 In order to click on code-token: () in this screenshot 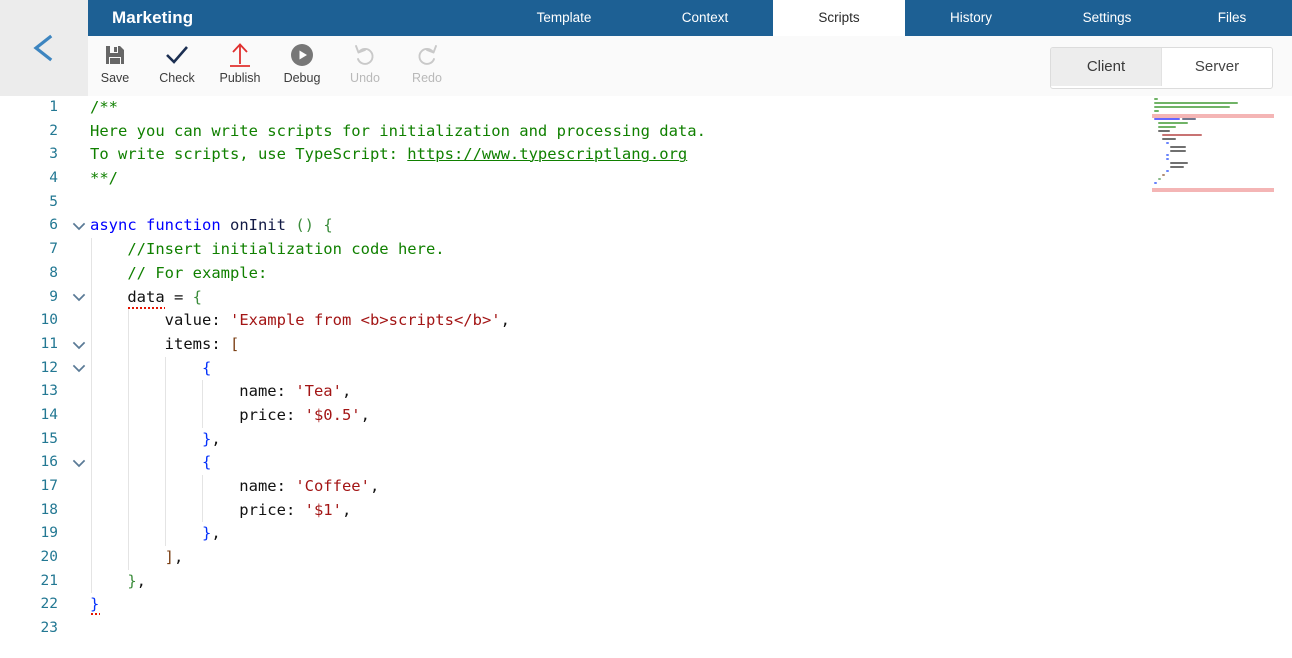, I will do `click(304, 225)`.